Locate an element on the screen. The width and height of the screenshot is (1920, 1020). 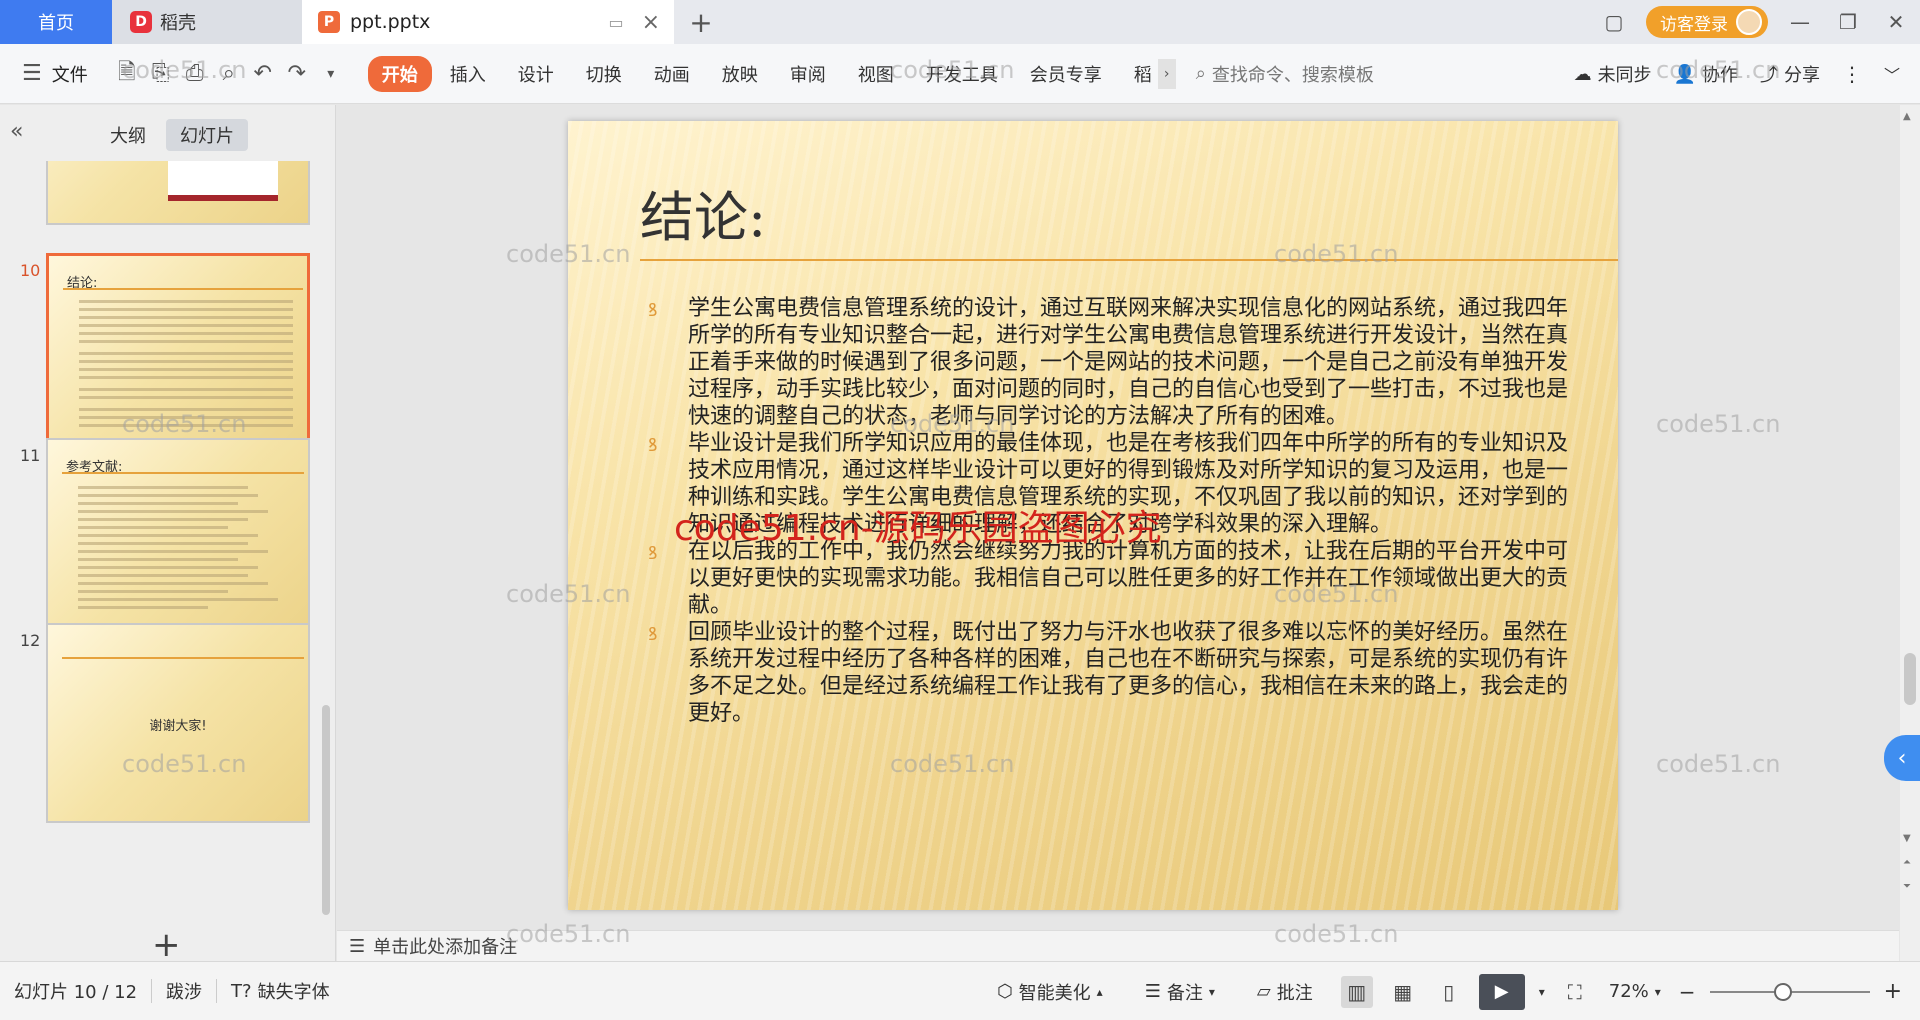
notes-lines-icon: ☰ is located at coordinates (1152, 991).